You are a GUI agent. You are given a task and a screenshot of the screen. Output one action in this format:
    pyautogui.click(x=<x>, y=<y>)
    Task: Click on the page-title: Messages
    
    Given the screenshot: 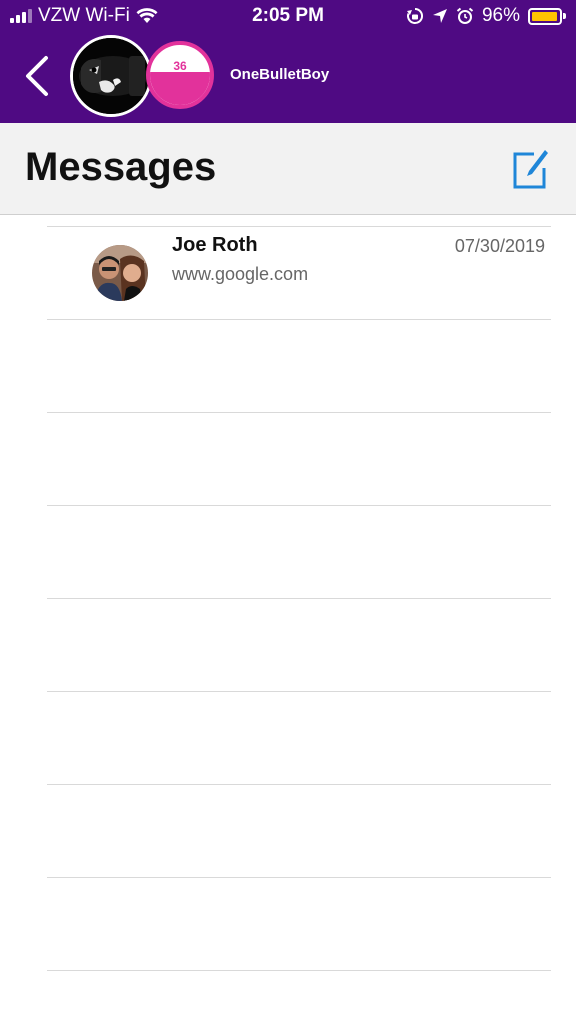 What is the action you would take?
    pyautogui.click(x=121, y=167)
    